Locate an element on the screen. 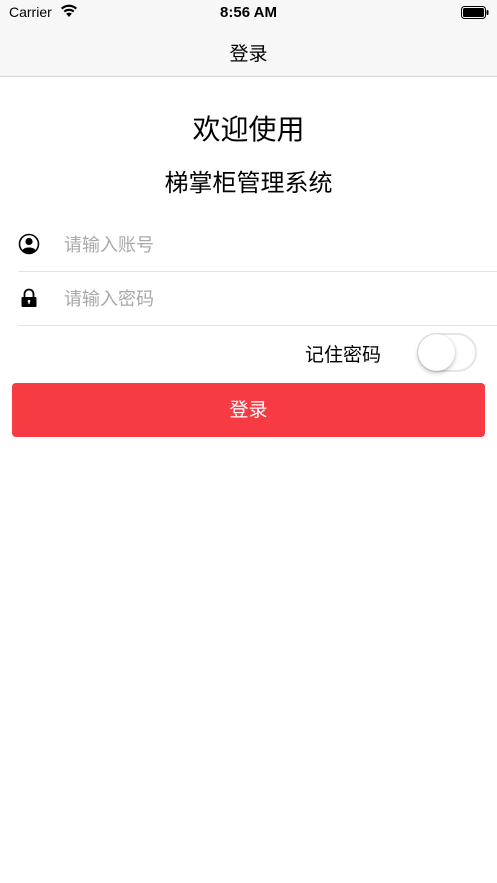  nav-title: 登录 is located at coordinates (248, 54).